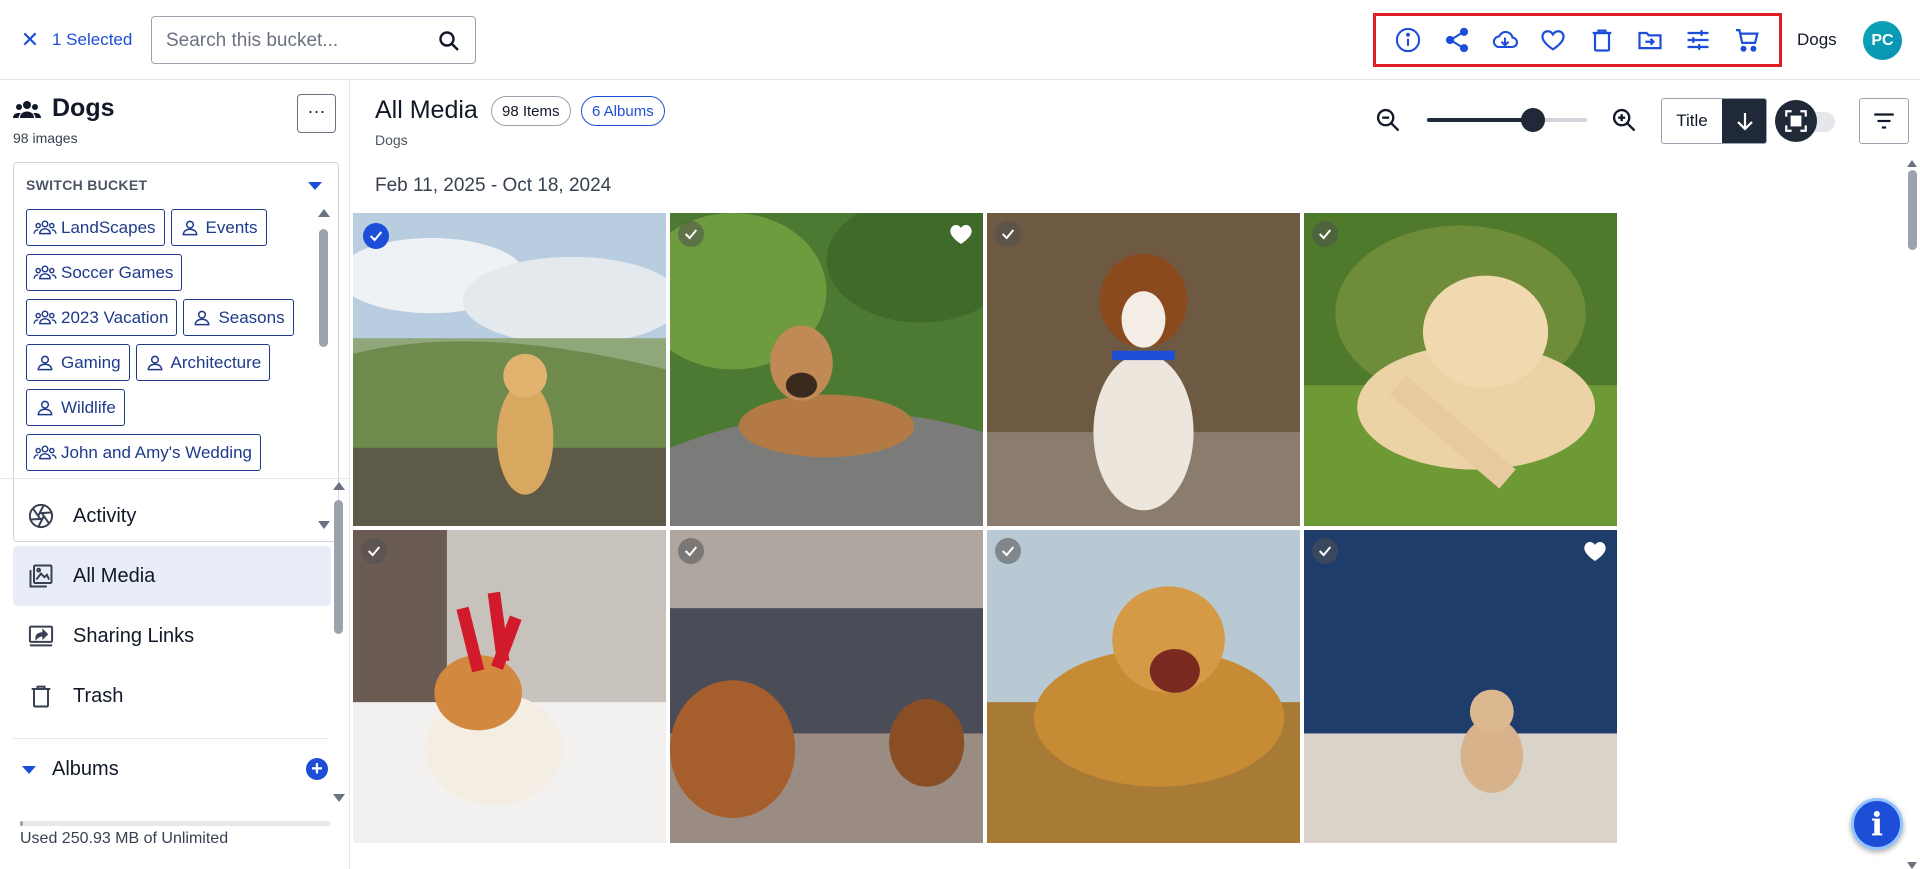 The height and width of the screenshot is (869, 1920). Describe the element at coordinates (1507, 120) in the screenshot. I see `zoom-slider` at that location.